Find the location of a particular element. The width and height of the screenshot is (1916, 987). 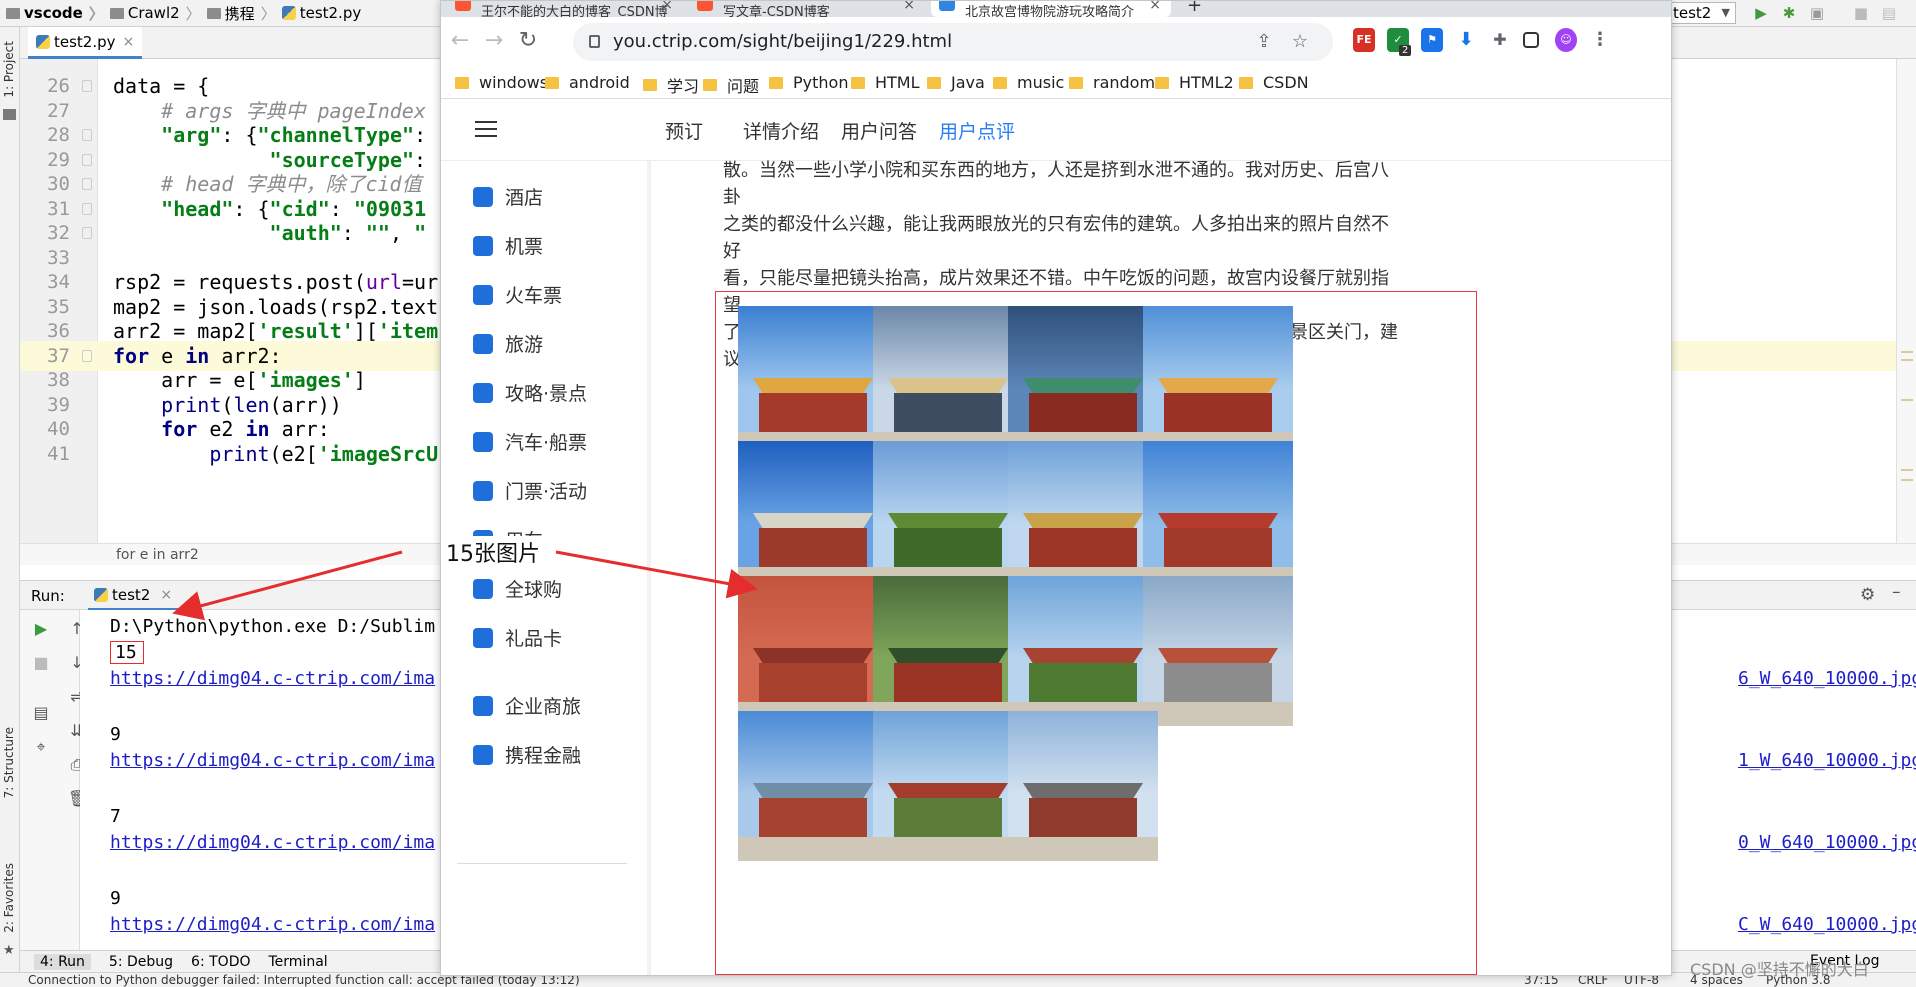

nav-item-9: 礼品卡 is located at coordinates (517, 637).